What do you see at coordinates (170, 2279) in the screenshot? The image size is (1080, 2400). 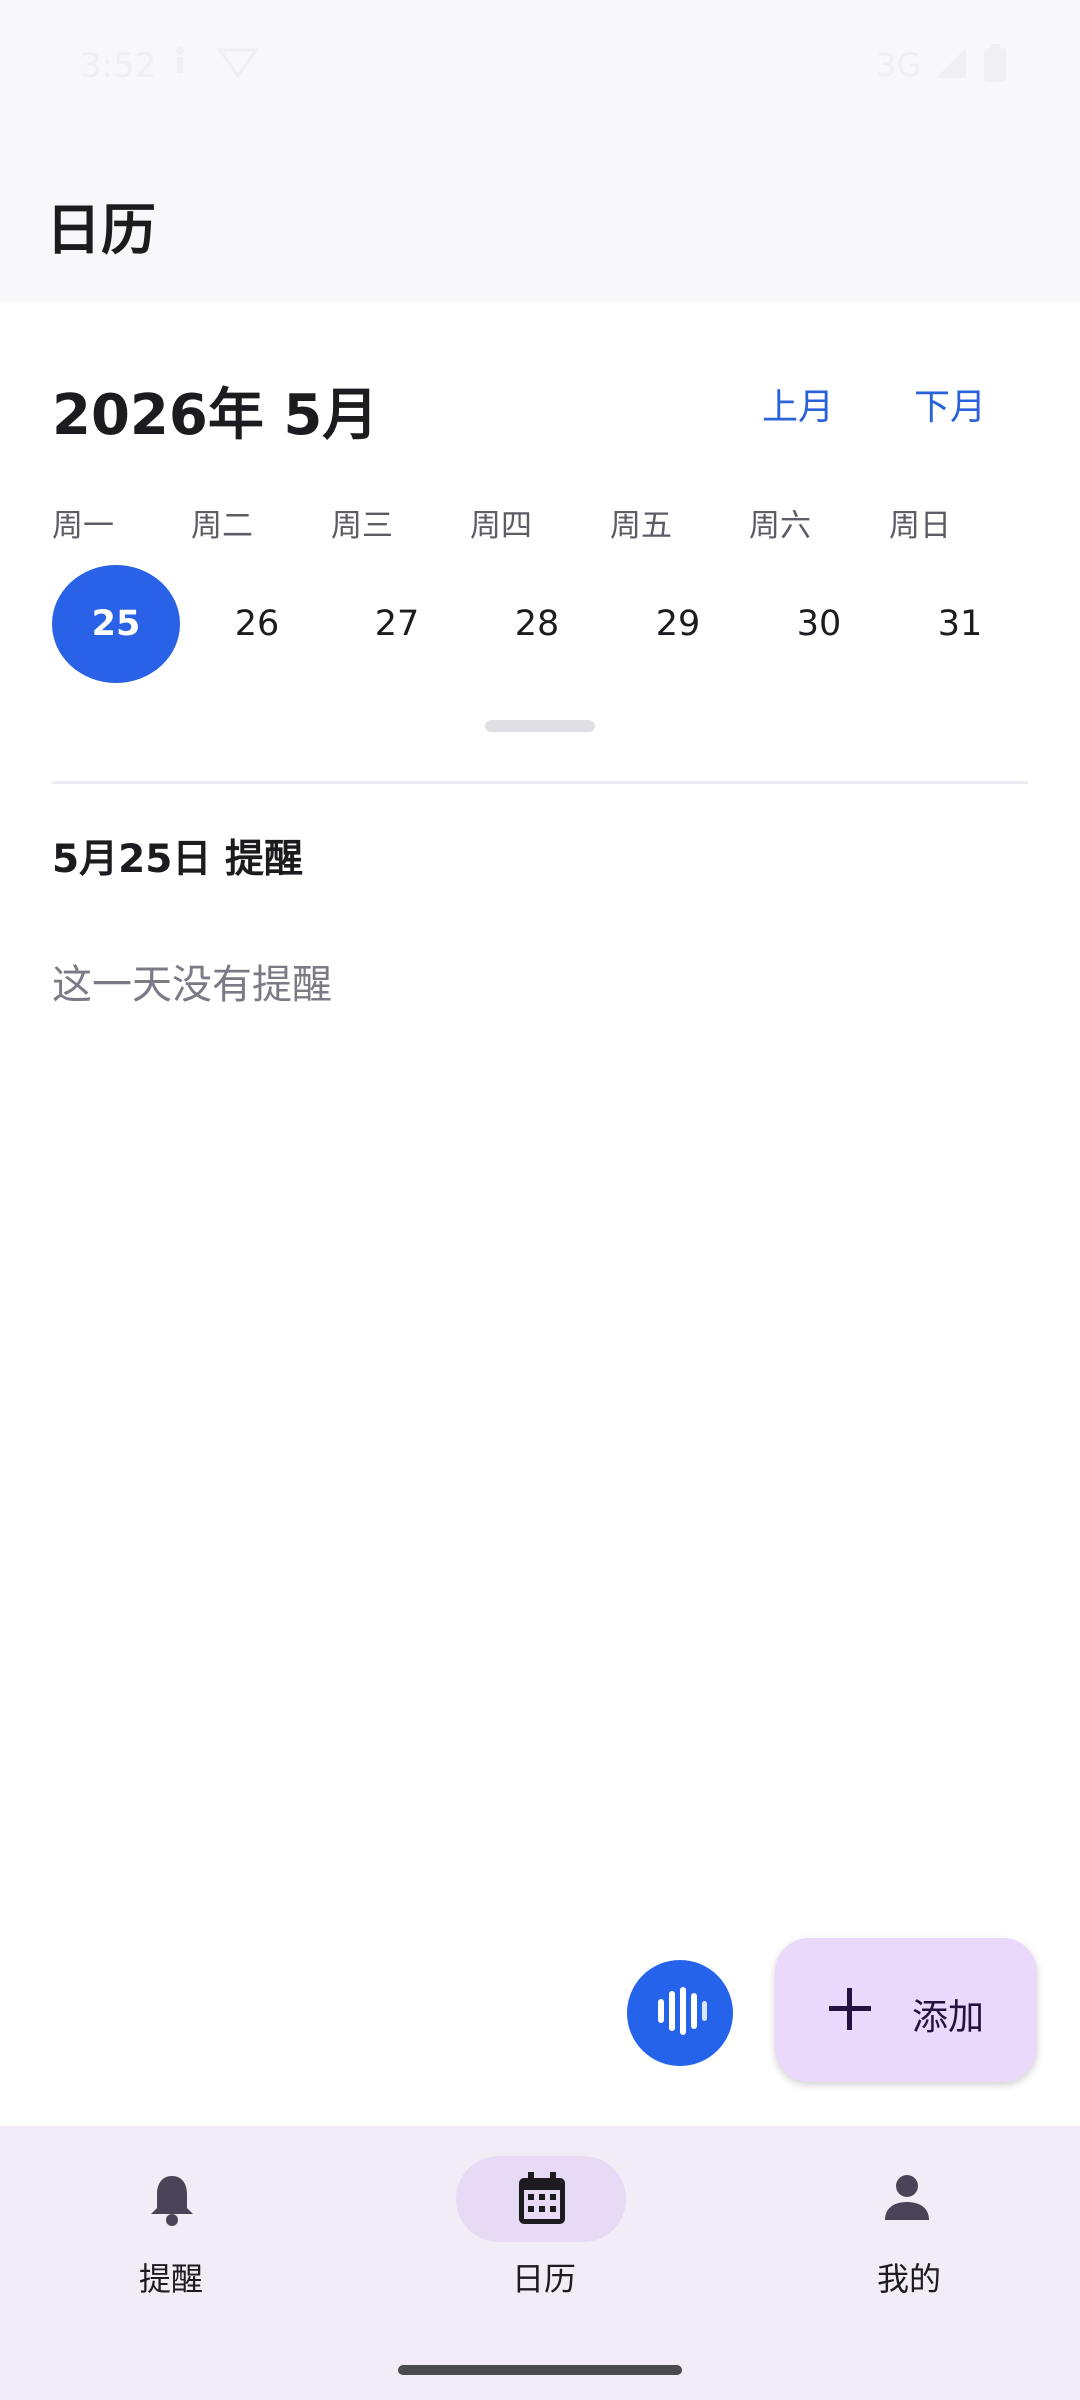 I see `nav-label: 提醒` at bounding box center [170, 2279].